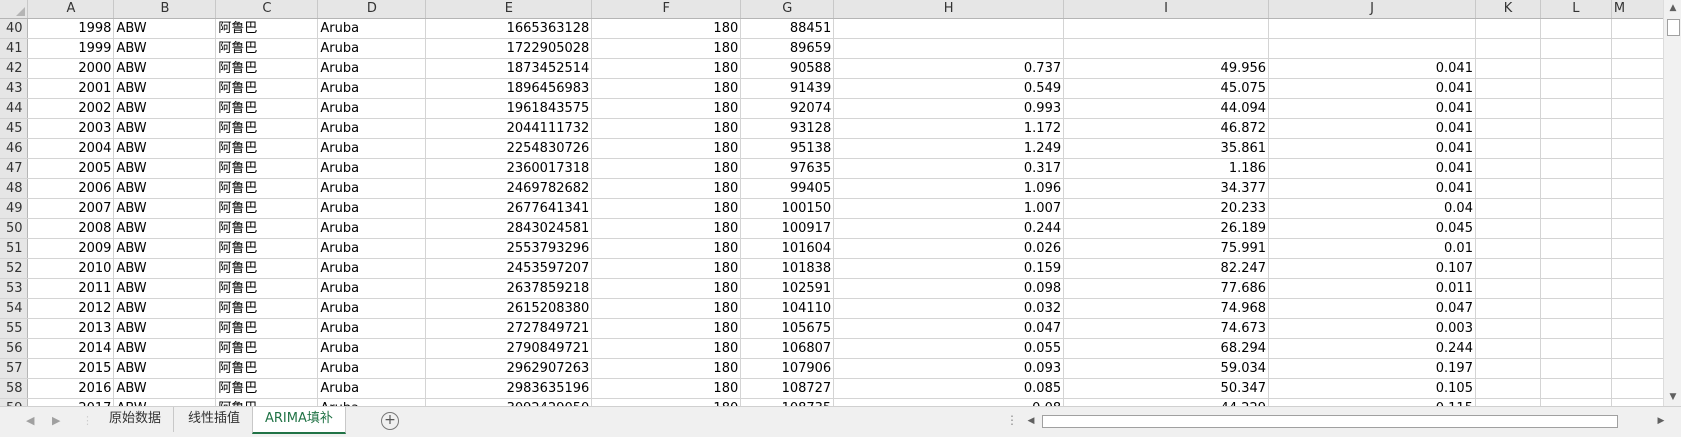 The width and height of the screenshot is (1681, 437). What do you see at coordinates (136, 419) in the screenshot?
I see `tab-raw-data: 原始数据` at bounding box center [136, 419].